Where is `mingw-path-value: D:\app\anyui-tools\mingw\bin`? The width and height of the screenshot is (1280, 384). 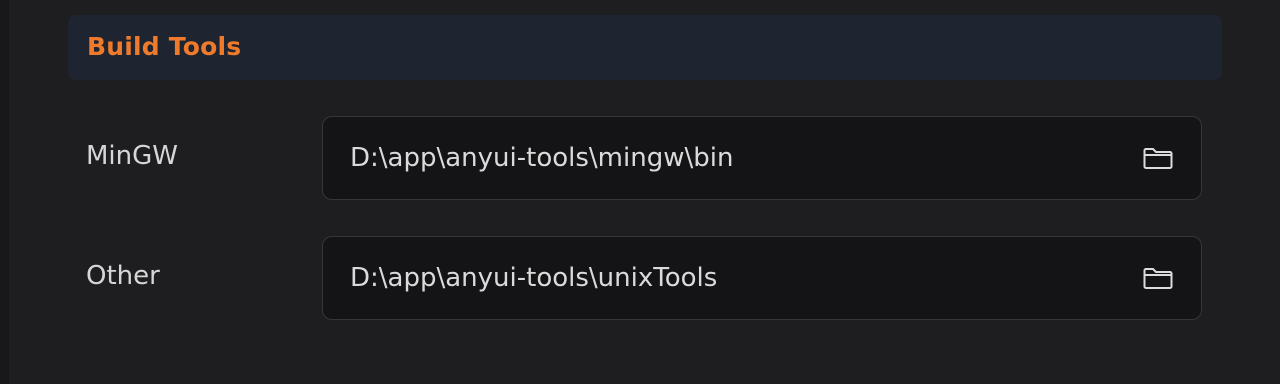
mingw-path-value: D:\app\anyui-tools\mingw\bin is located at coordinates (745, 158).